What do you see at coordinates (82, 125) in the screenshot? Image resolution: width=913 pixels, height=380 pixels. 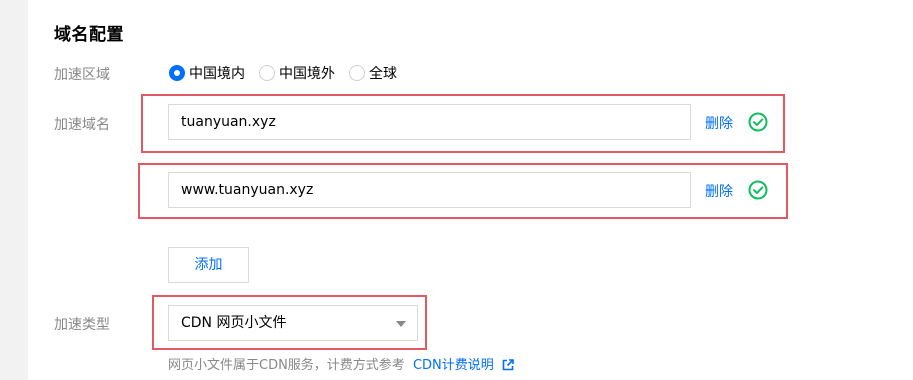 I see `domain-label: 加速域名` at bounding box center [82, 125].